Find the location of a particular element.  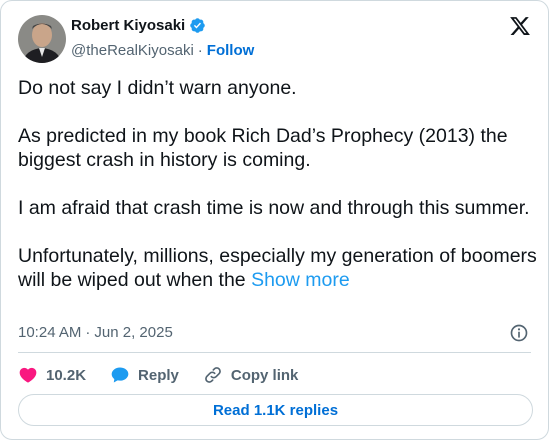

like-button: 10.2K is located at coordinates (52, 375).